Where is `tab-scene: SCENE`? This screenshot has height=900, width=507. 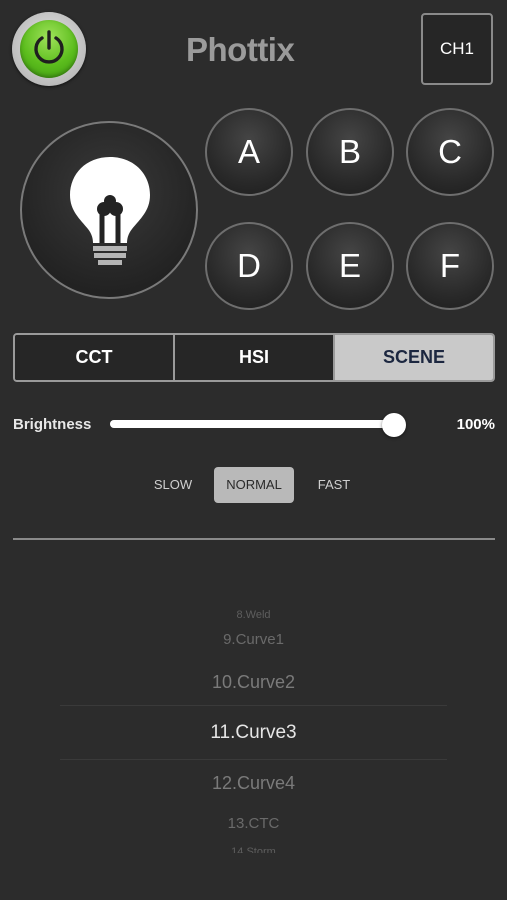 tab-scene: SCENE is located at coordinates (413, 357).